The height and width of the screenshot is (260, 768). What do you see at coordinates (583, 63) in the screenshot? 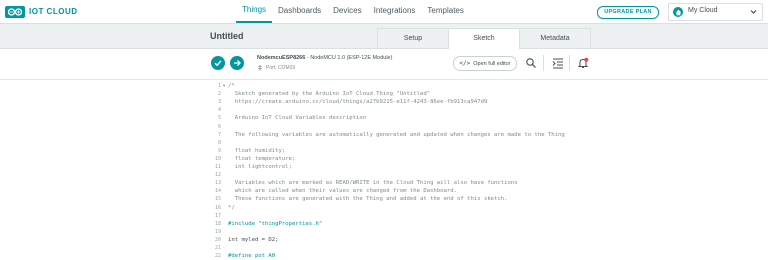
I see `notification-bell-icon` at bounding box center [583, 63].